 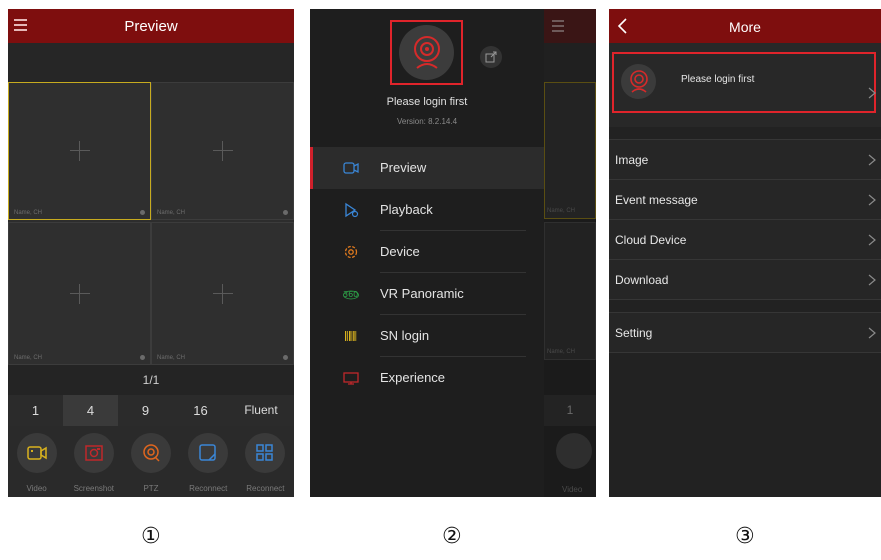 I want to click on share-icon, so click(x=491, y=57).